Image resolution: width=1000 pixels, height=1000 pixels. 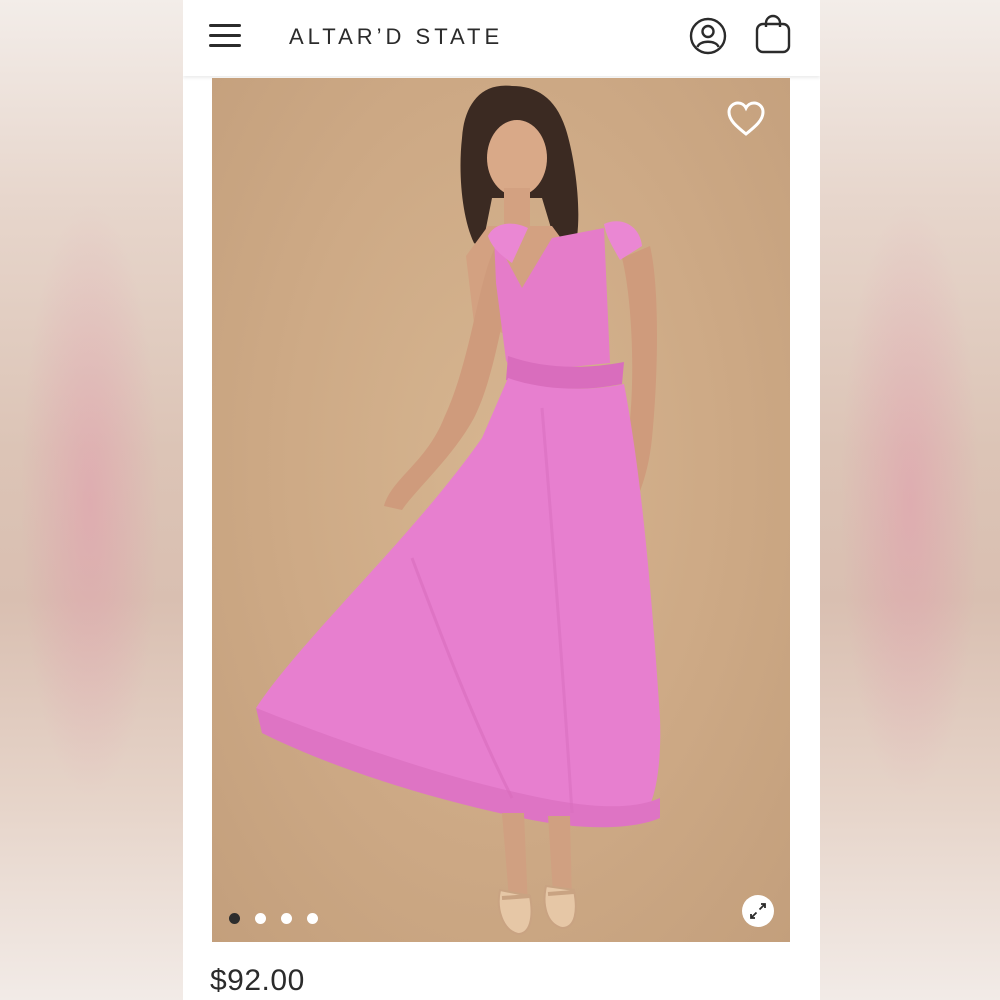 What do you see at coordinates (746, 119) in the screenshot?
I see `heart-icon` at bounding box center [746, 119].